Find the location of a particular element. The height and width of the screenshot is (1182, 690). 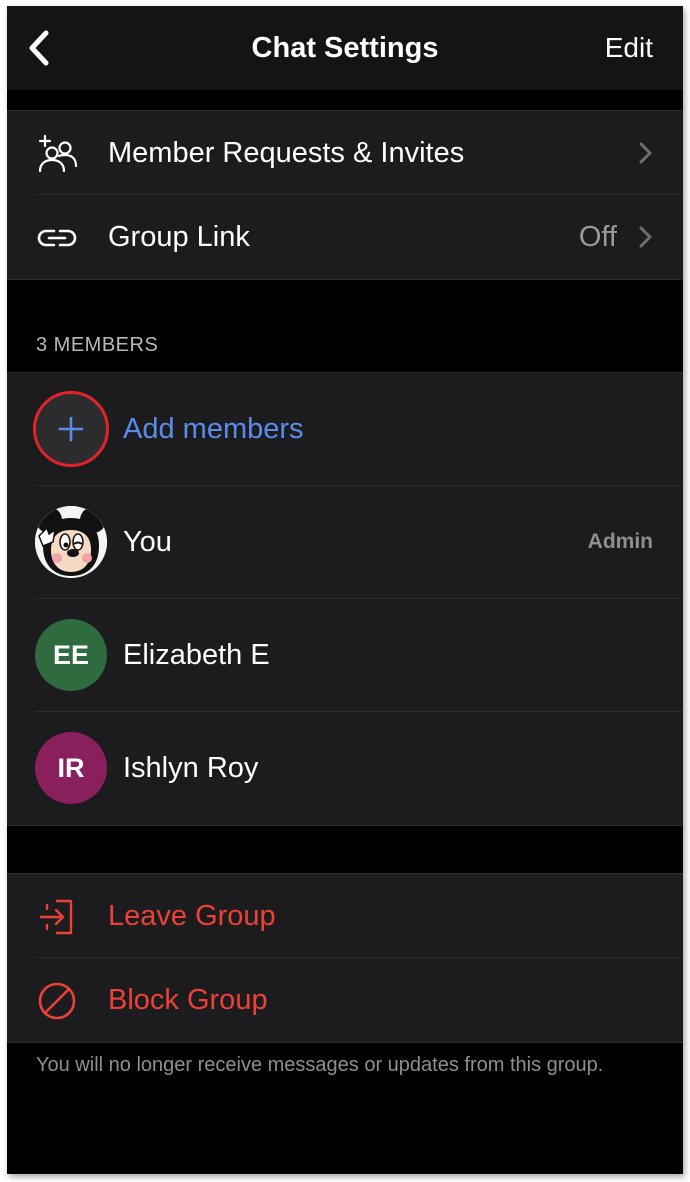

member-name: Ishlyn Roy is located at coordinates (191, 768).